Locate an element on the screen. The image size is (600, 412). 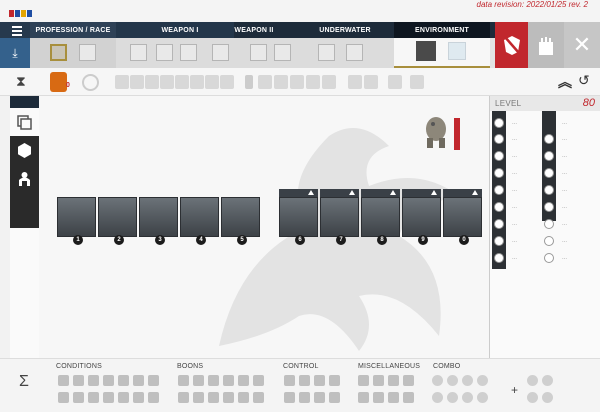
character-icon is located at coordinates (24, 178).